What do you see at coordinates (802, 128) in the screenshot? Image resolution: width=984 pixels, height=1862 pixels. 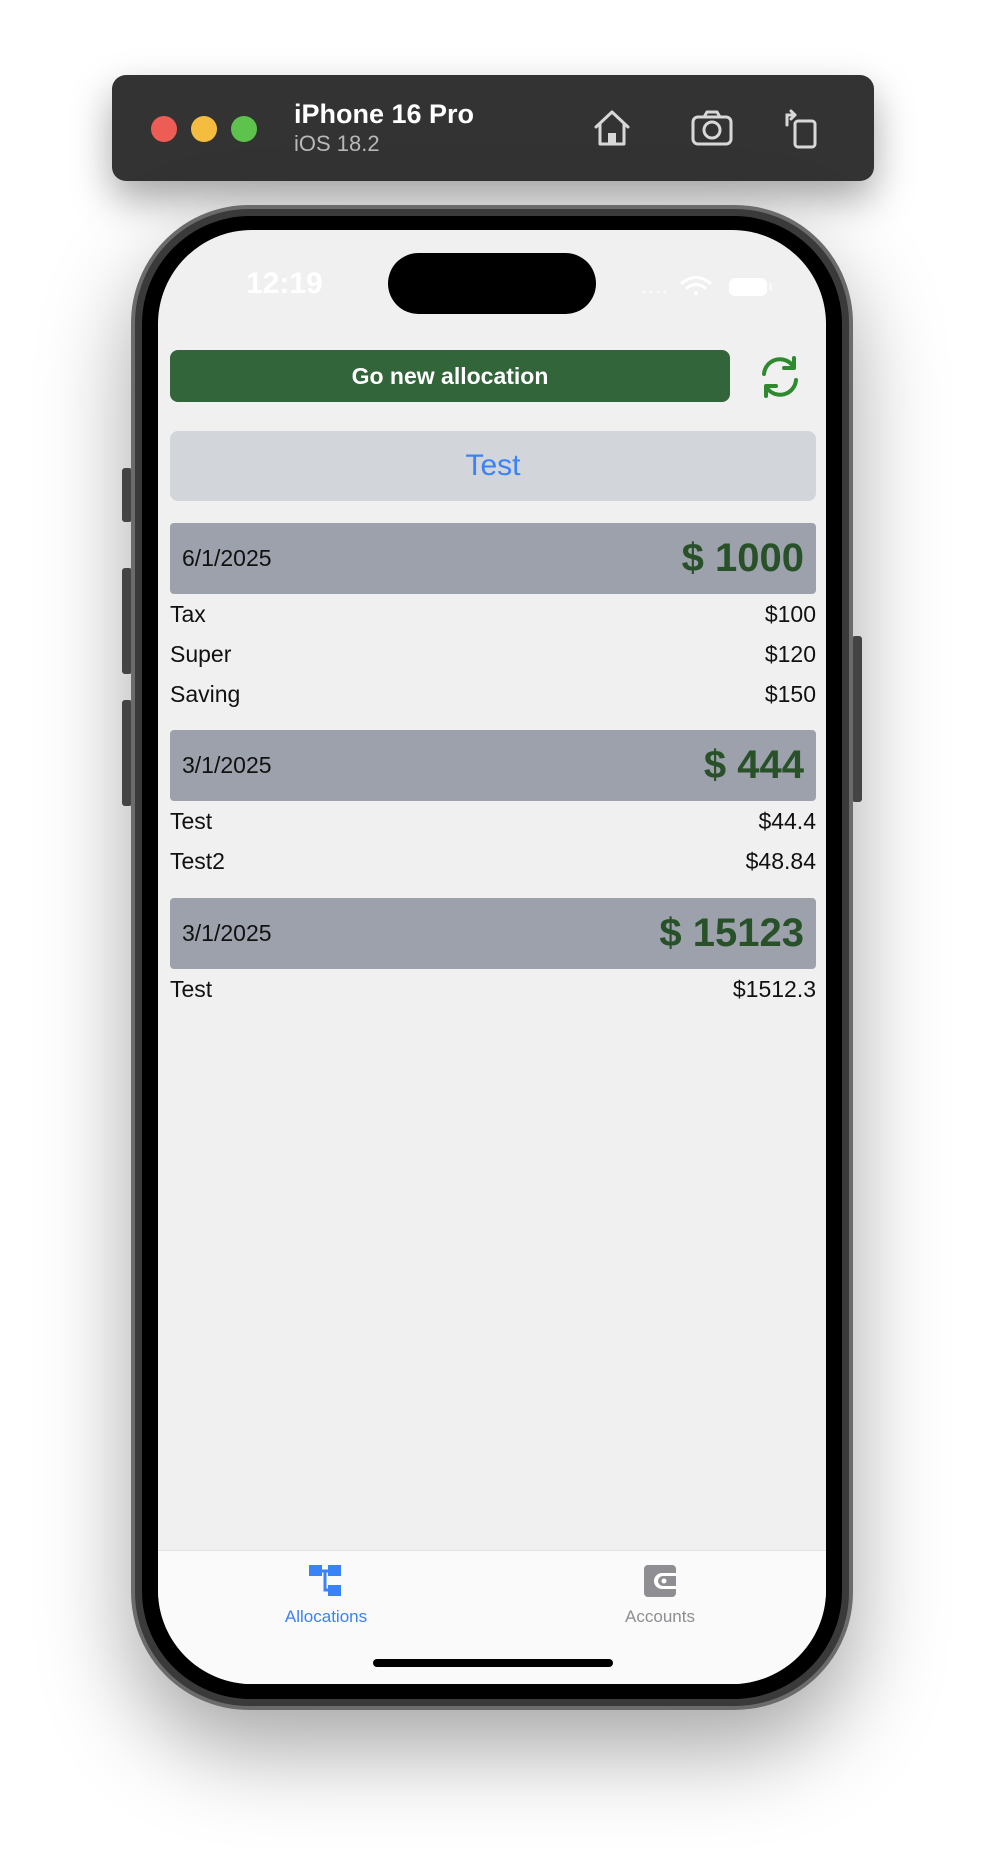 I see `rotate-icon` at bounding box center [802, 128].